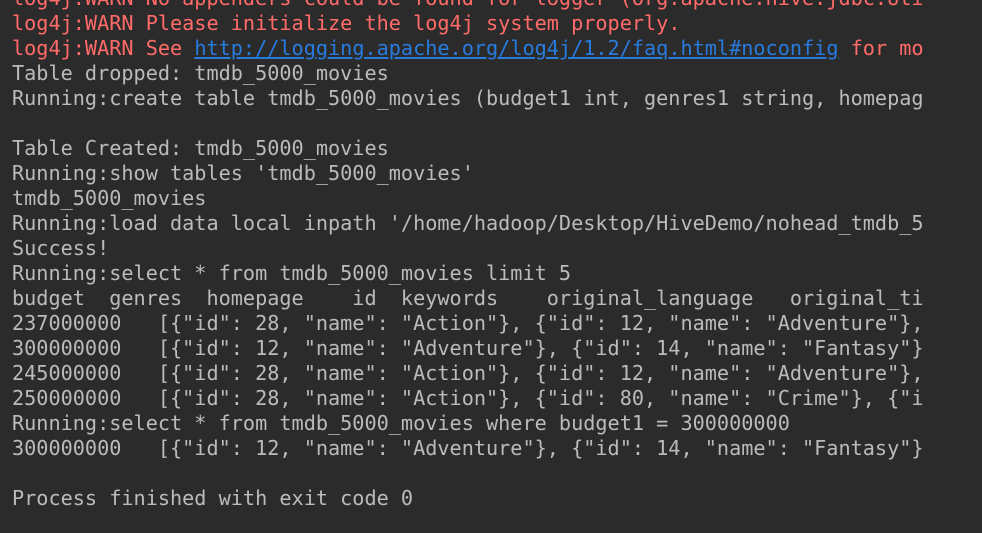 Image resolution: width=982 pixels, height=533 pixels. I want to click on process-exit-line: Process finished with exit code 0, so click(213, 498).